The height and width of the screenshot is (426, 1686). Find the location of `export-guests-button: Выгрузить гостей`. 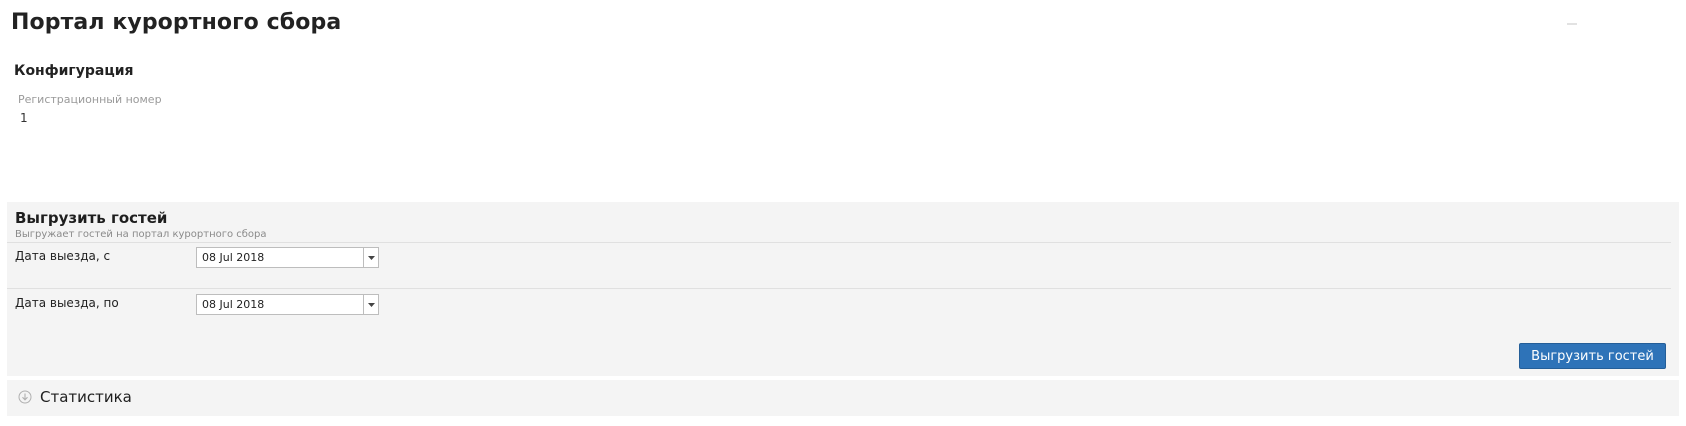

export-guests-button: Выгрузить гостей is located at coordinates (1592, 356).